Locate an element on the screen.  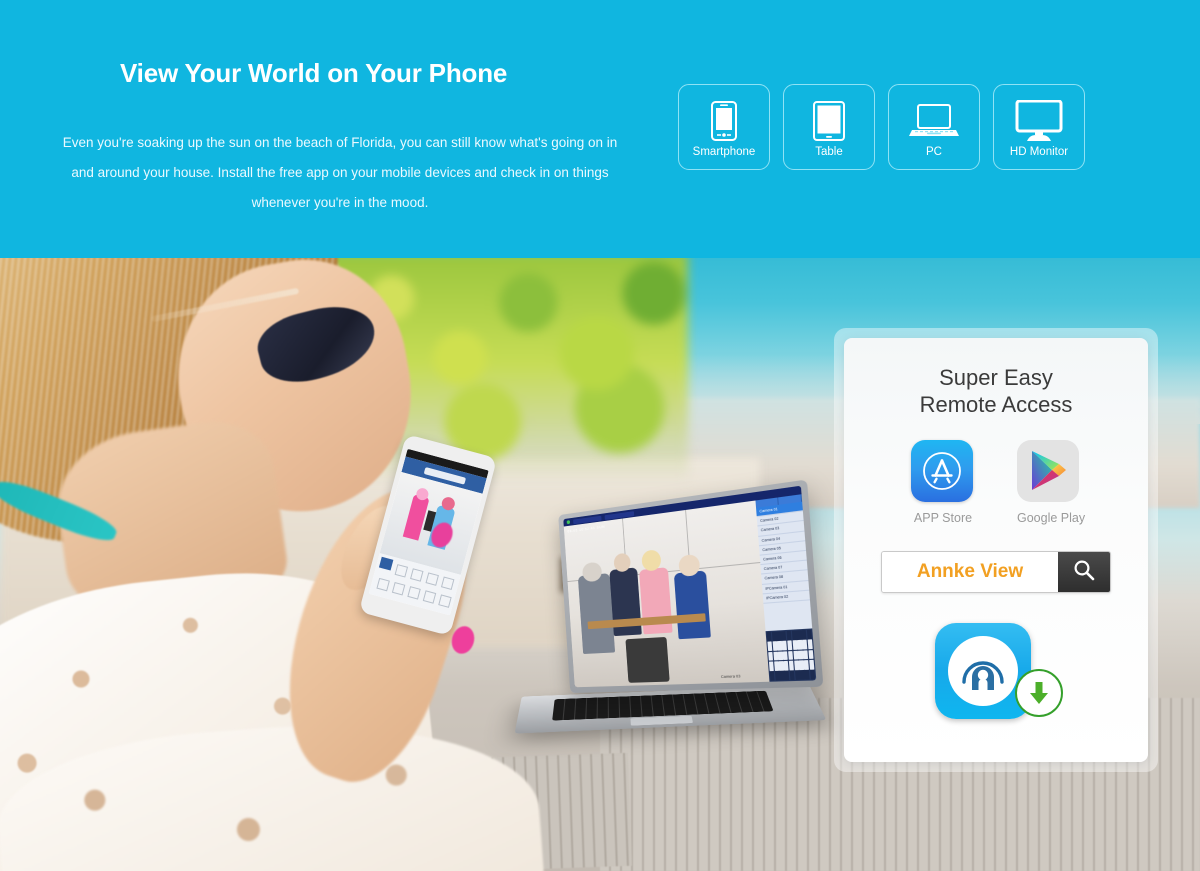
supported-devices-list: Smartphone Table PC HD Monitor is located at coordinates (881, 127).